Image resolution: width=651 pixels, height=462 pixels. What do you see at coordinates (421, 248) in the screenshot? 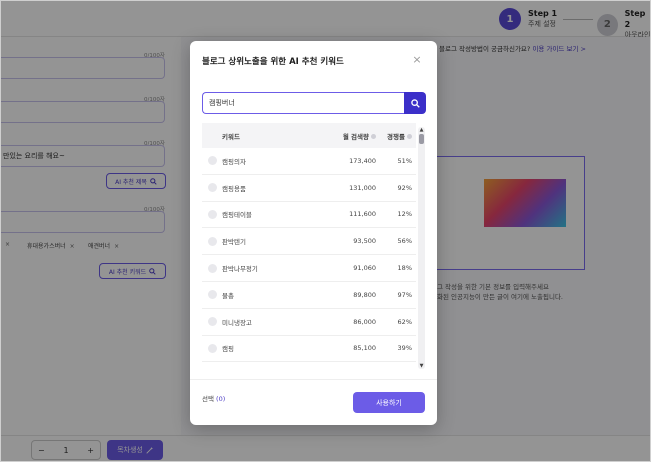
I see `table-scrollbar: ▲ ▼` at bounding box center [421, 248].